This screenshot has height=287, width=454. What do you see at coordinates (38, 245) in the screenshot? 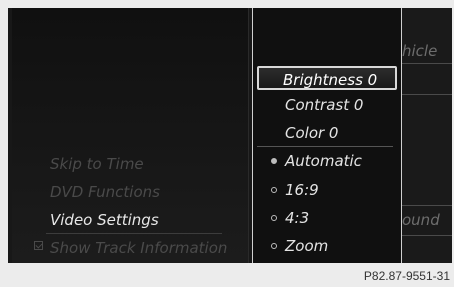
I see `checkbox-icon` at bounding box center [38, 245].